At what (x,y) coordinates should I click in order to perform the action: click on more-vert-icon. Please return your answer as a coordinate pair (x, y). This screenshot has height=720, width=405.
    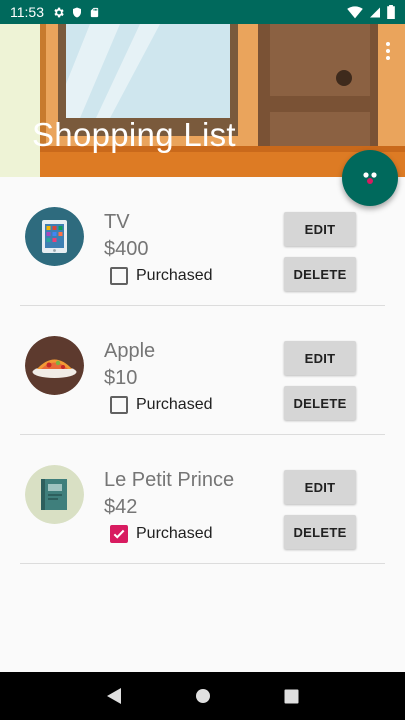
    Looking at the image, I should click on (388, 44).